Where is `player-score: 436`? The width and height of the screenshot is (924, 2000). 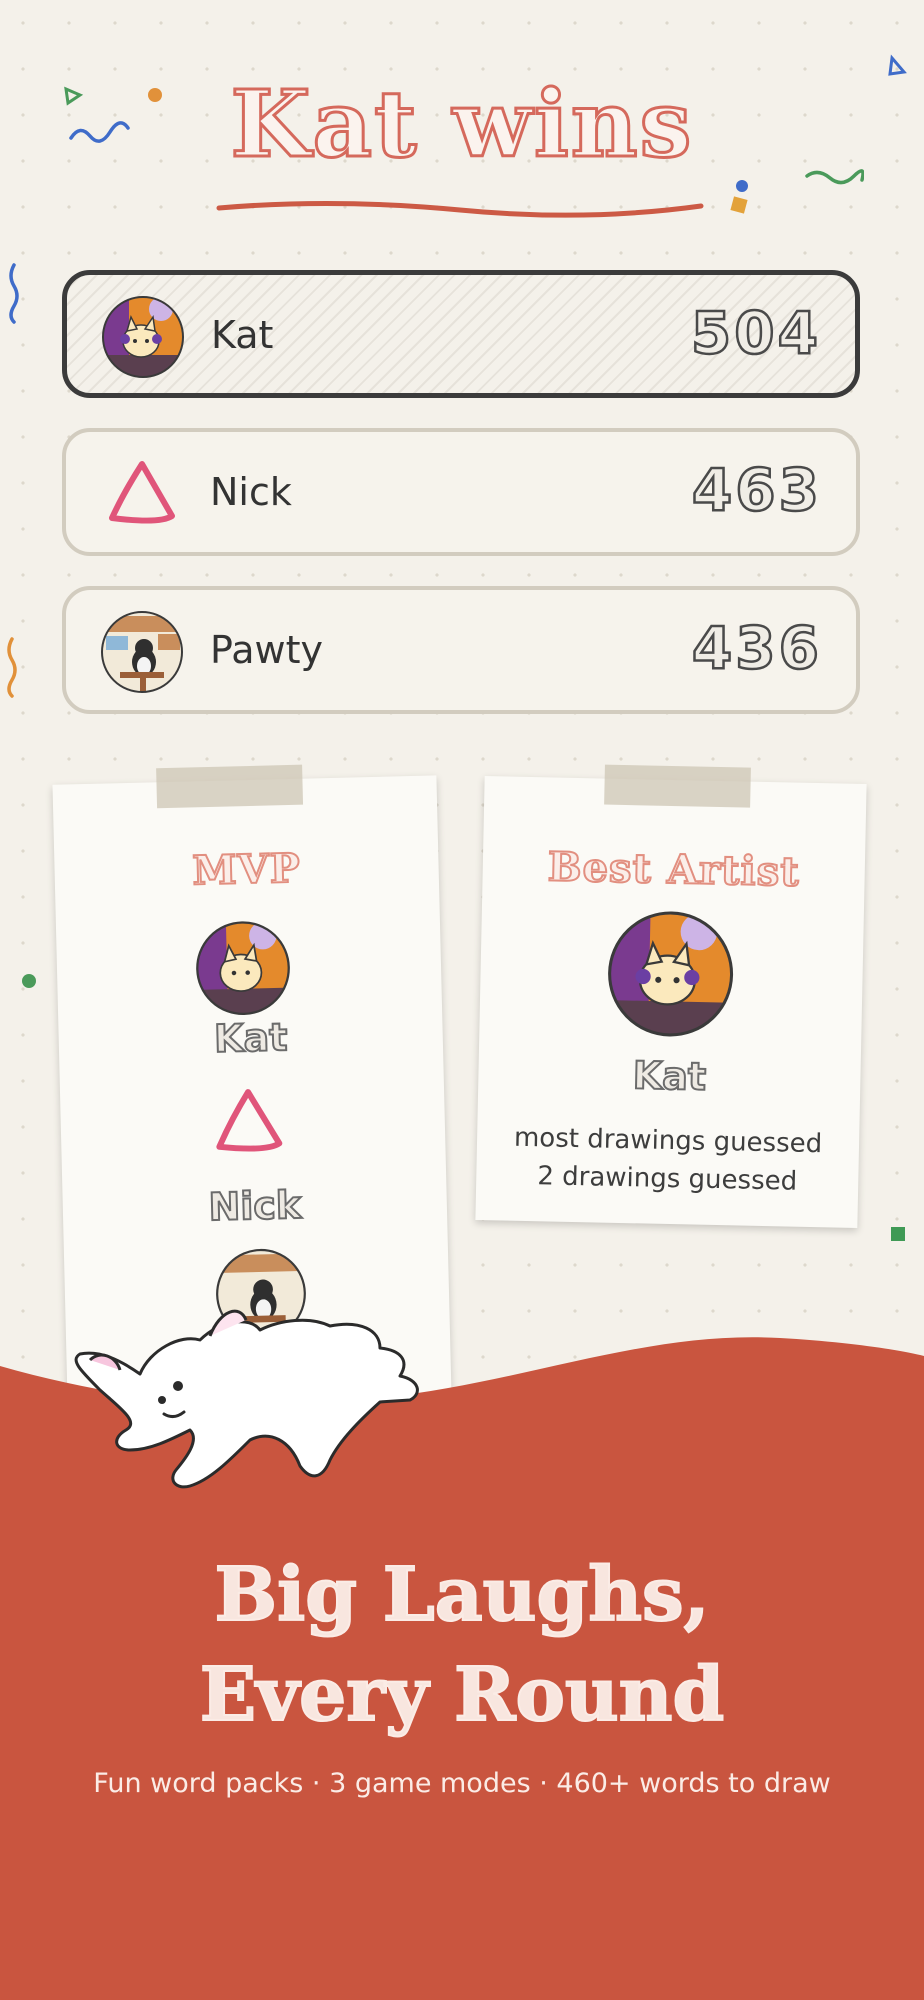 player-score: 436 is located at coordinates (756, 648).